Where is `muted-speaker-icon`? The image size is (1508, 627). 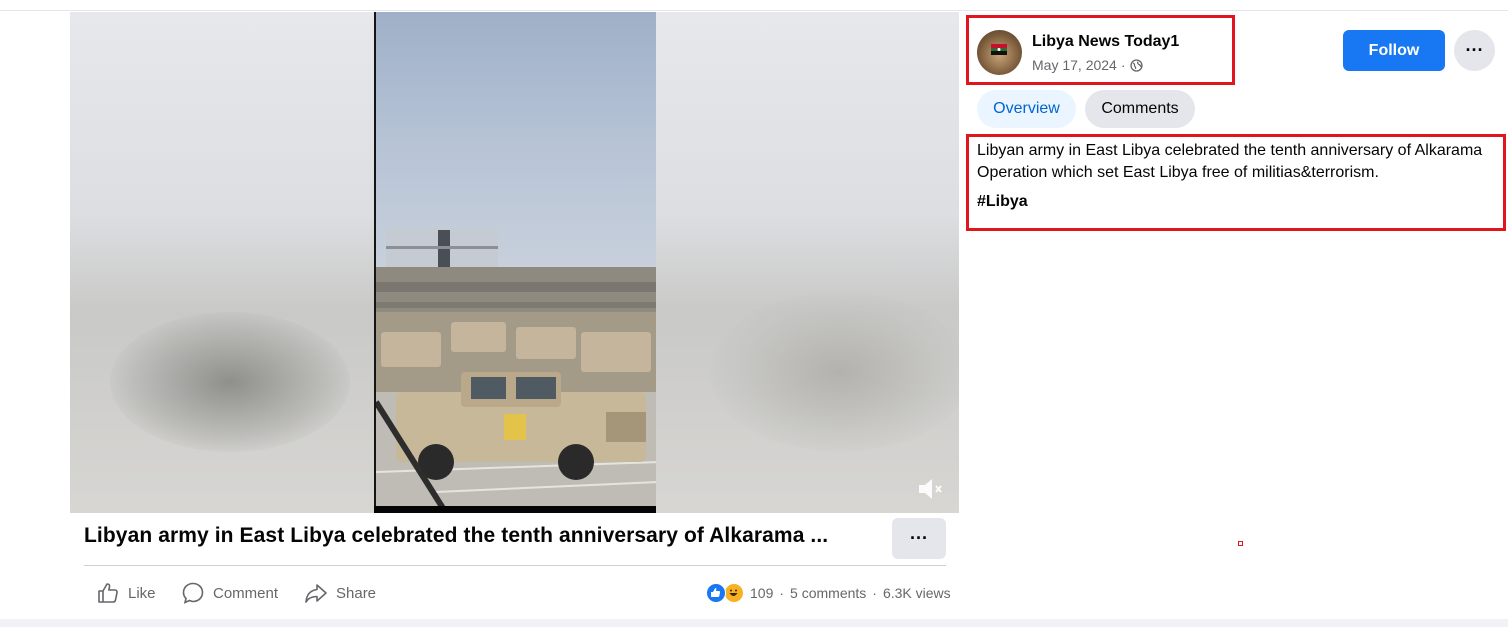
muted-speaker-icon is located at coordinates (930, 489).